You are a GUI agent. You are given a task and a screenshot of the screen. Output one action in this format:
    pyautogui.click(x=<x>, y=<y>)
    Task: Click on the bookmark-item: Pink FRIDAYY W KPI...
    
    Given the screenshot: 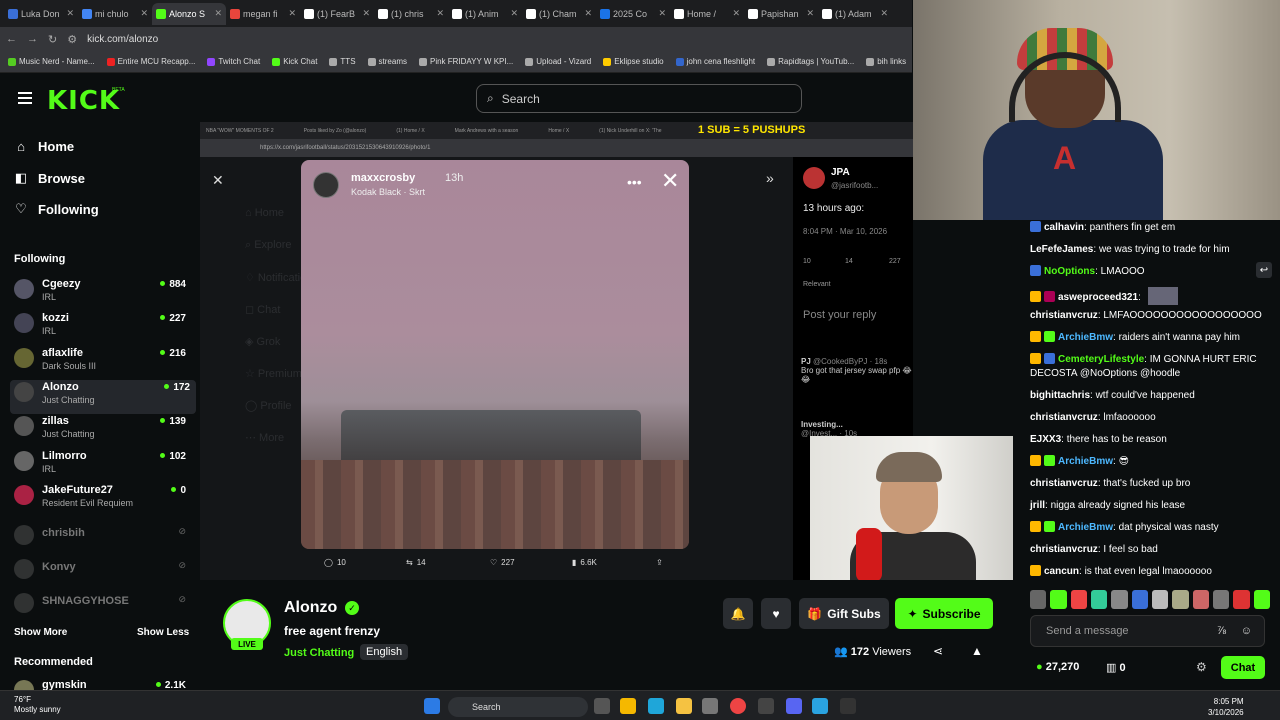 What is the action you would take?
    pyautogui.click(x=465, y=61)
    